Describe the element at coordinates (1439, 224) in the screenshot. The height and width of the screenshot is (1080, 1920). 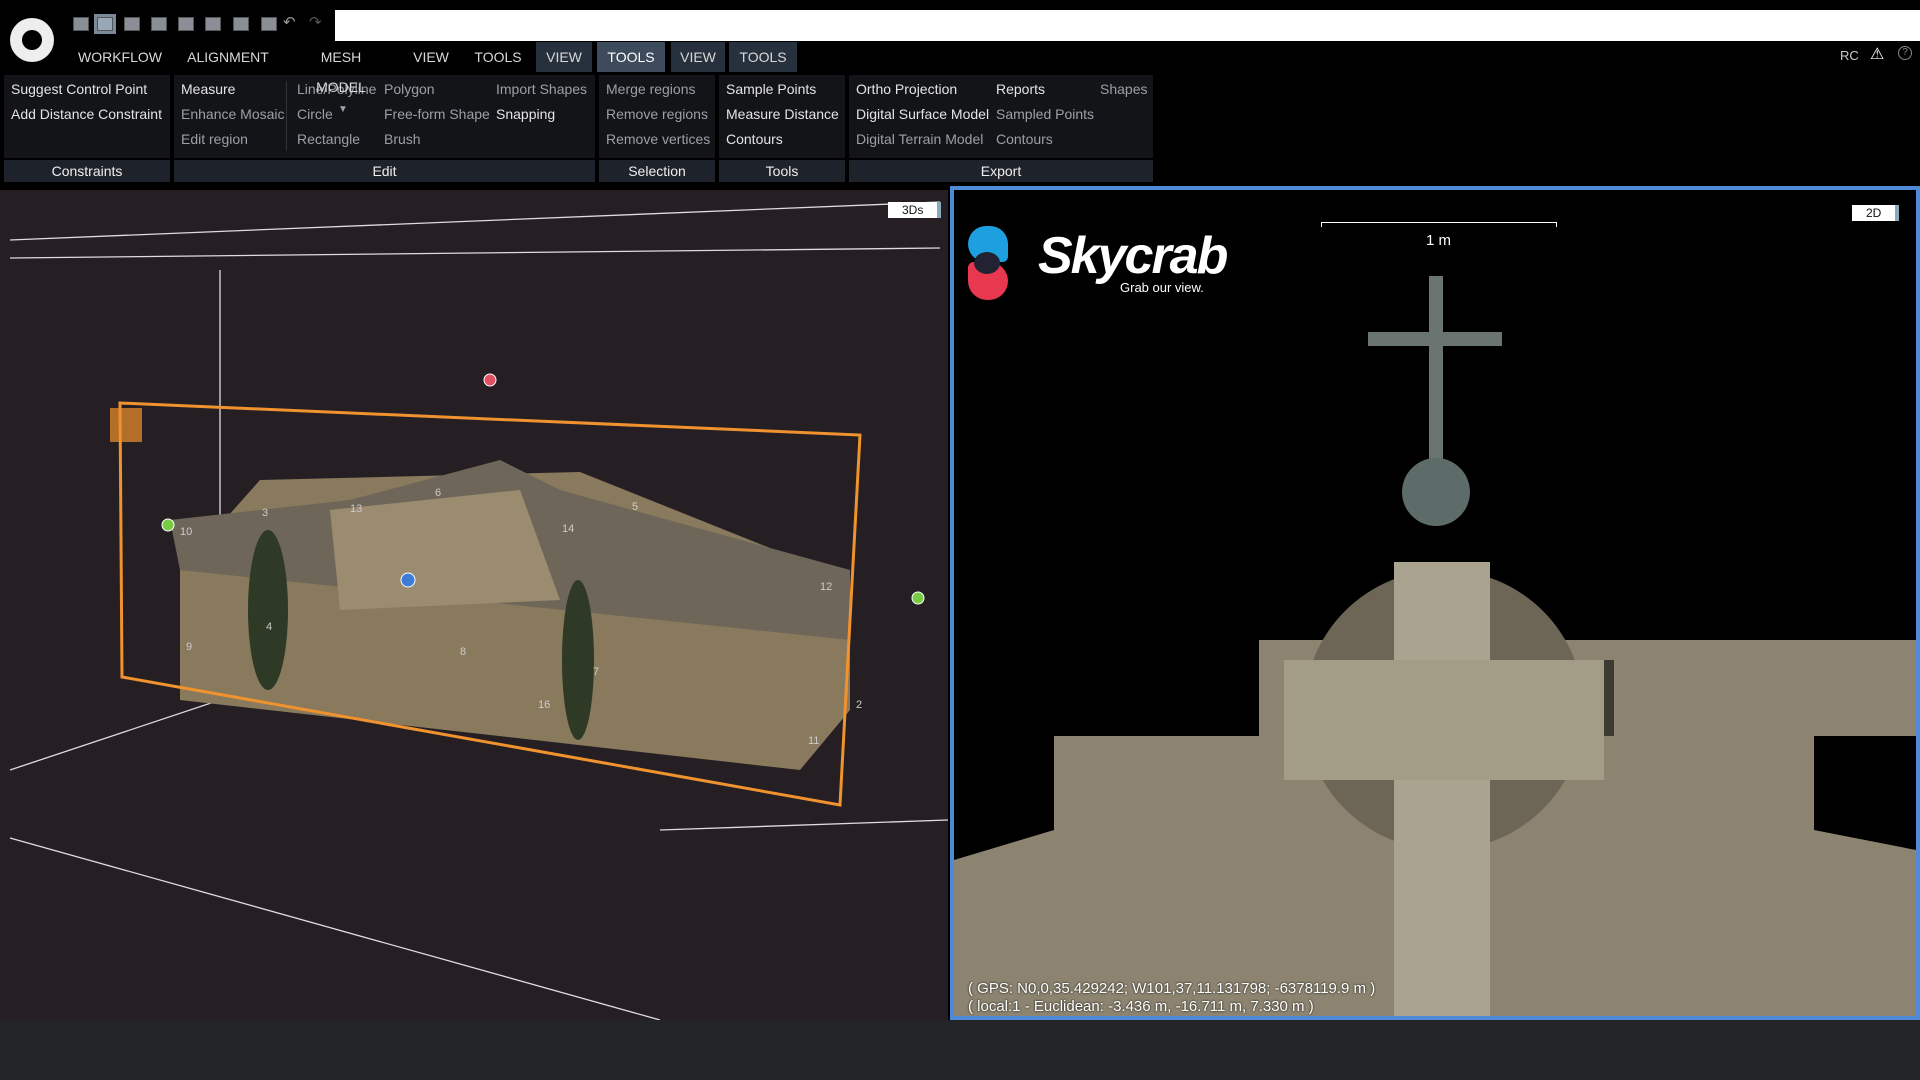
I see `scale-bar` at that location.